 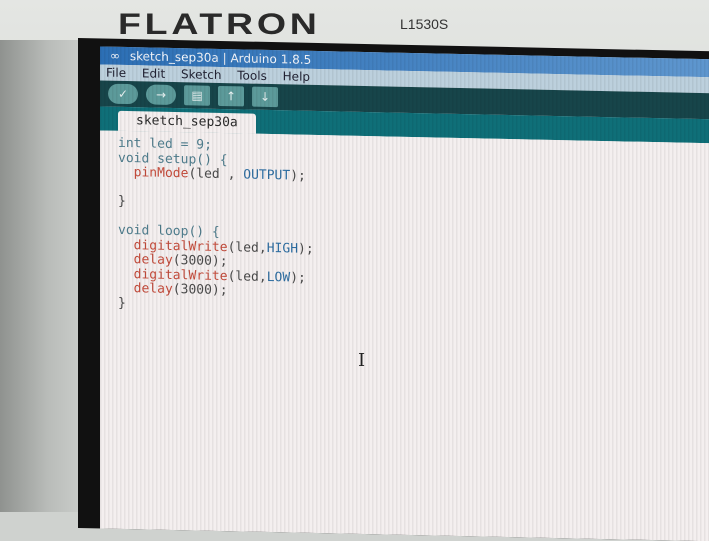 I want to click on monitor-model: L1530S, so click(x=424, y=24).